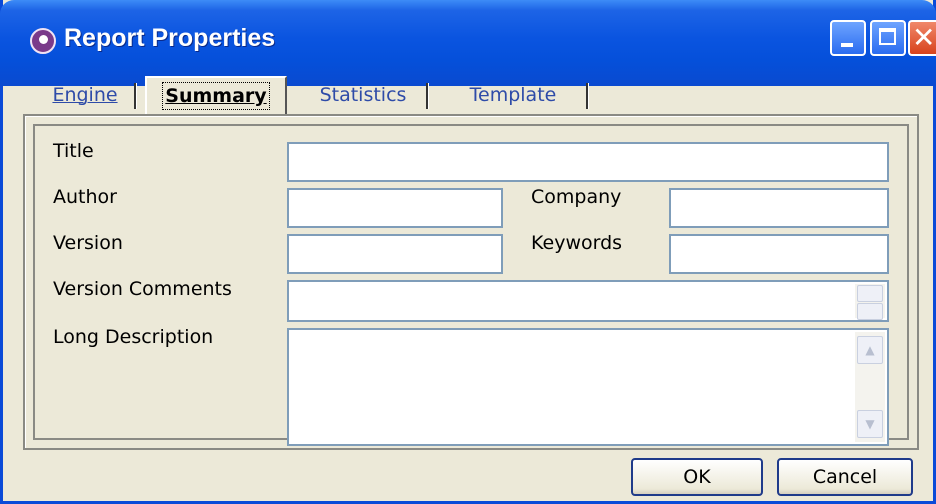 The image size is (936, 504). What do you see at coordinates (588, 301) in the screenshot?
I see `version-comments-field` at bounding box center [588, 301].